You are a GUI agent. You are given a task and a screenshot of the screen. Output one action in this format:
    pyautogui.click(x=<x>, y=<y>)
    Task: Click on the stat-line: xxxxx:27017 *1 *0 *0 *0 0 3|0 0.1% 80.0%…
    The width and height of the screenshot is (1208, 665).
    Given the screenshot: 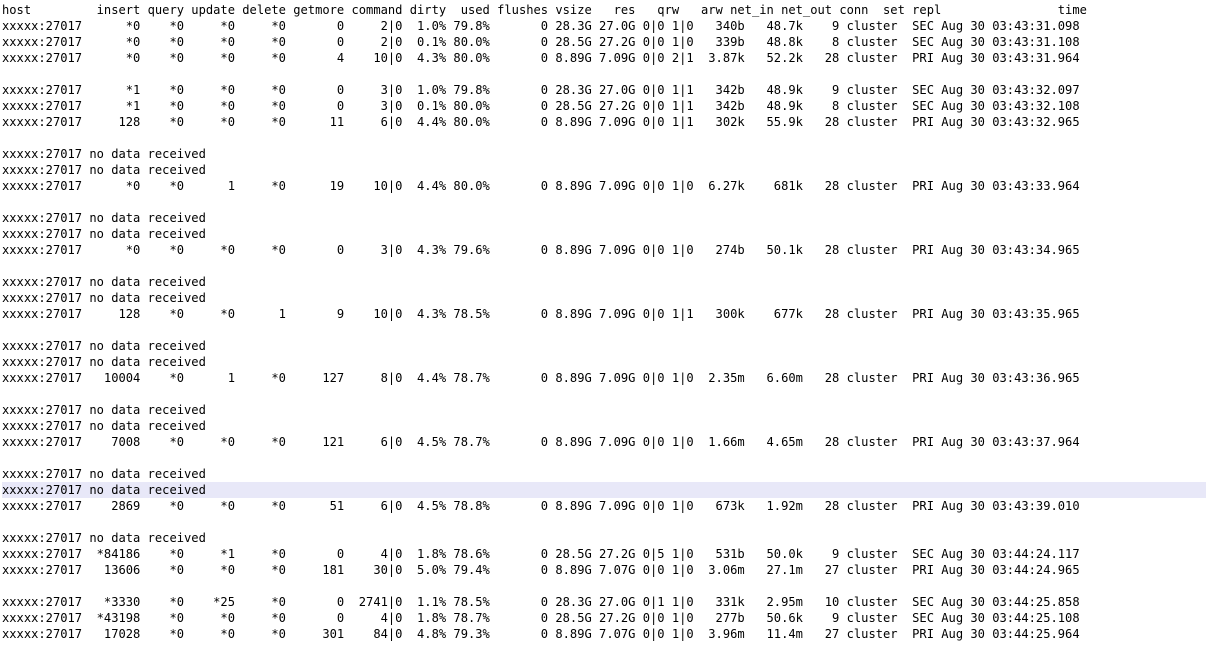 What is the action you would take?
    pyautogui.click(x=541, y=106)
    